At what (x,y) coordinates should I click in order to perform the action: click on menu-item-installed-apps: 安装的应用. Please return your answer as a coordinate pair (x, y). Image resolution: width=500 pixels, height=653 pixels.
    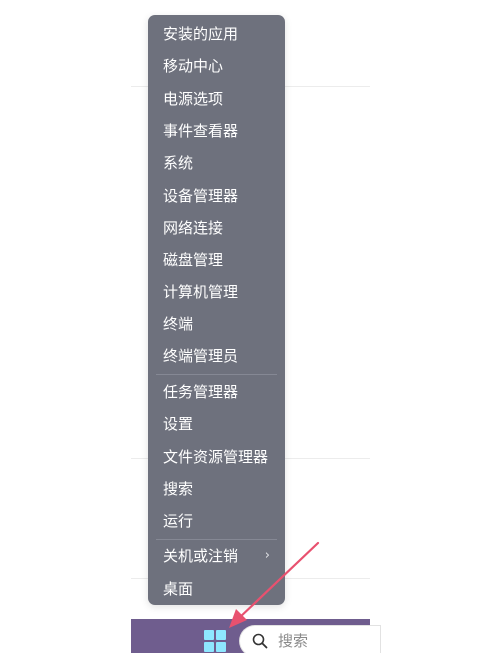
    Looking at the image, I should click on (216, 34).